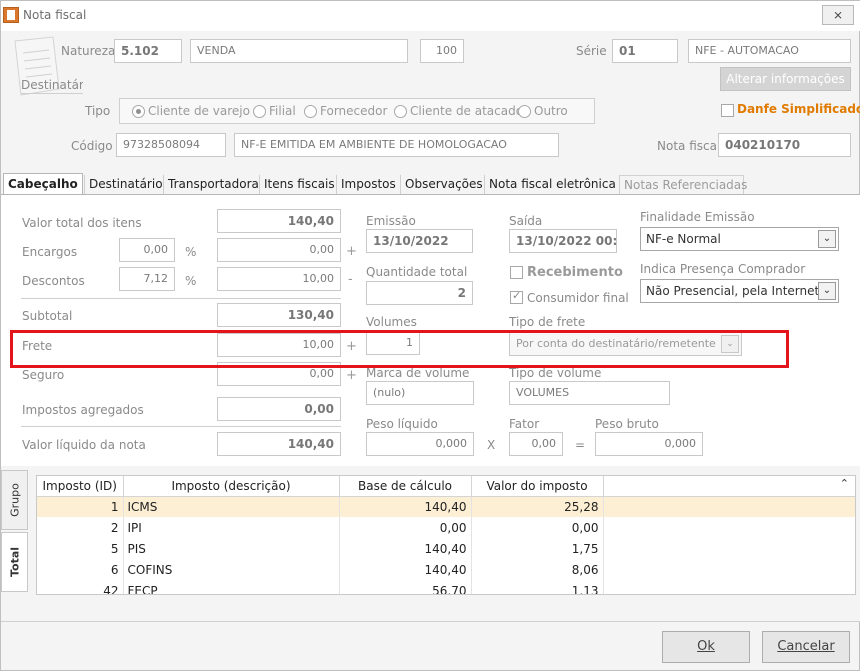  What do you see at coordinates (52, 86) in the screenshot?
I see `destinatario-label: Destinatário` at bounding box center [52, 86].